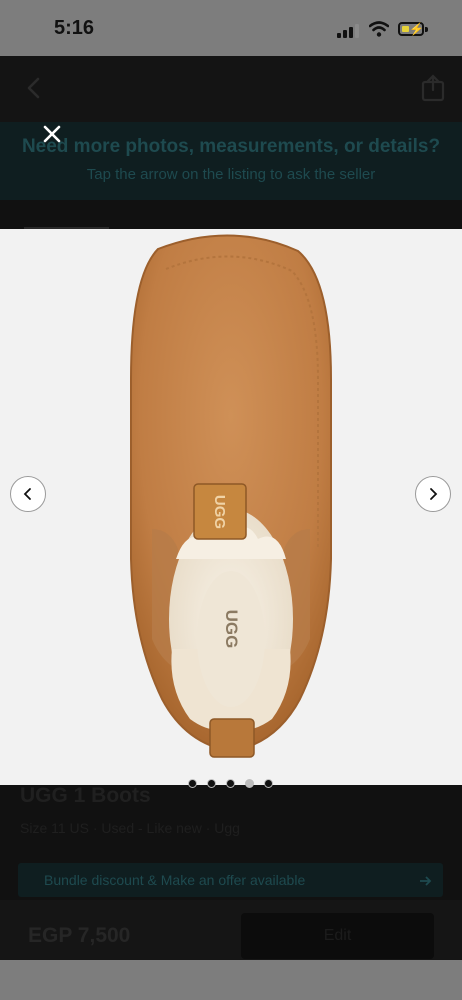 Image resolution: width=462 pixels, height=1000 pixels. Describe the element at coordinates (411, 29) in the screenshot. I see `battery-icon: ⚡` at that location.